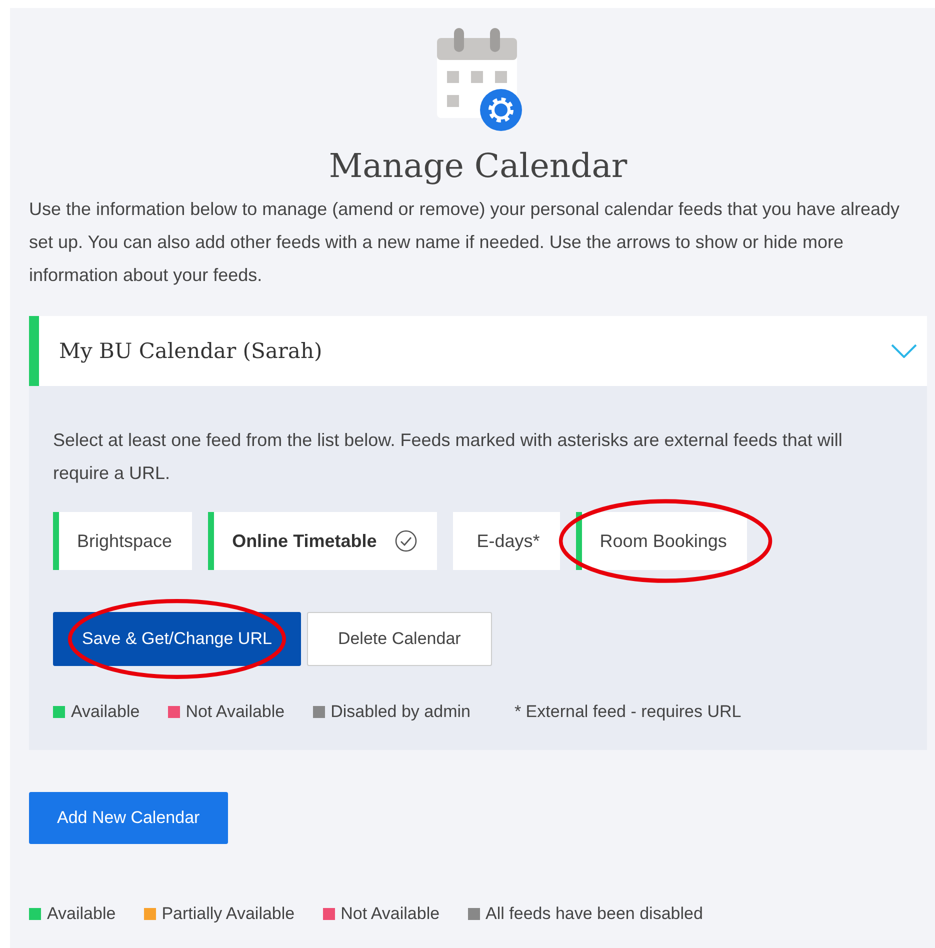  What do you see at coordinates (464, 242) in the screenshot?
I see `intro-text: Use the information below to manage (amend or remove) your personal calendar feeds that you have already set up. You can also add other feeds with a new name if needed. Use the arrows to show or hide more information about your feeds.` at bounding box center [464, 242].